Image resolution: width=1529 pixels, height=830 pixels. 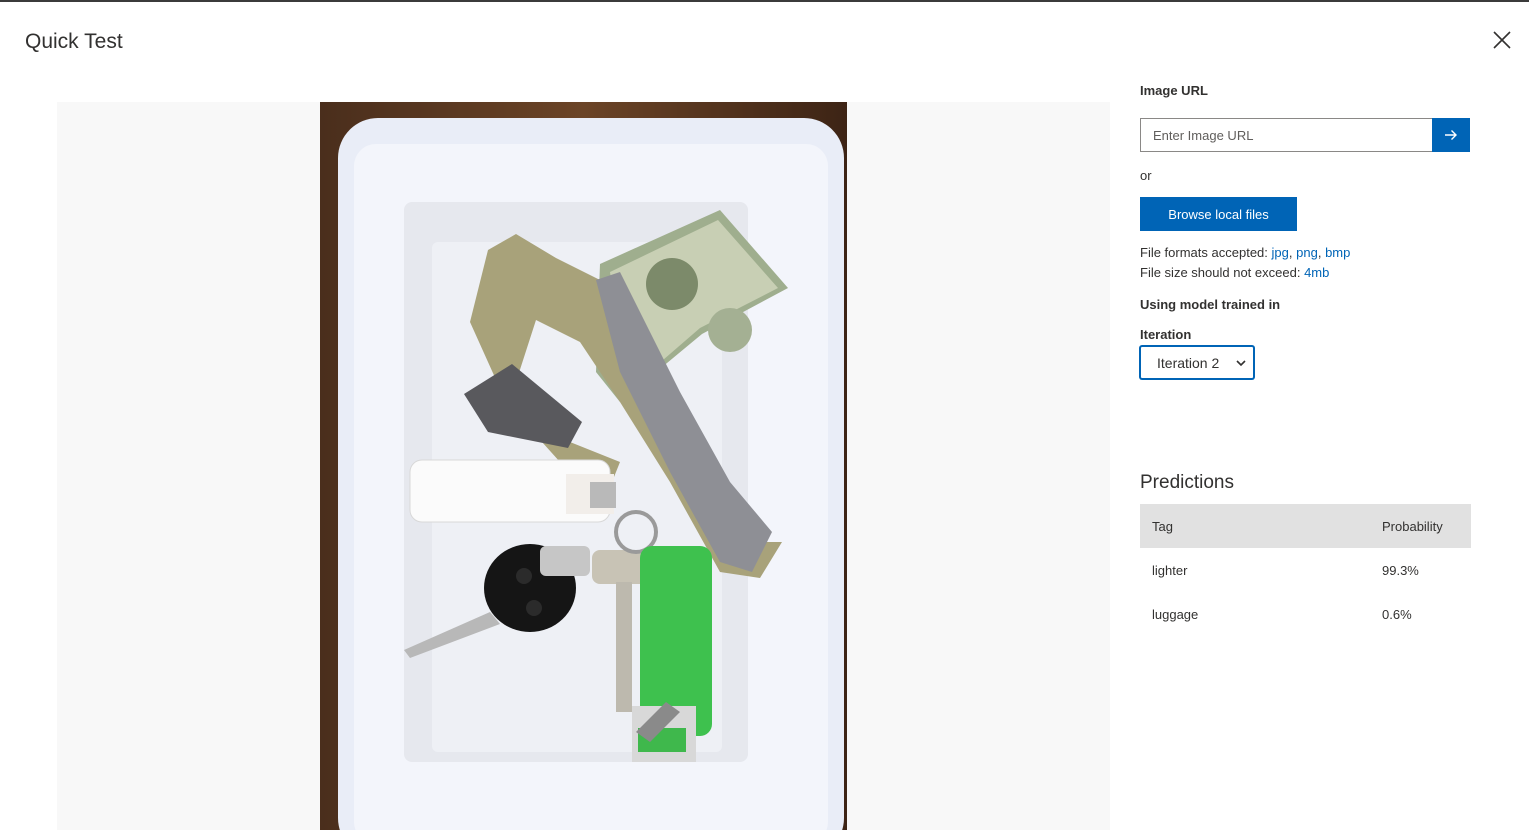 I want to click on close-icon, so click(x=1502, y=40).